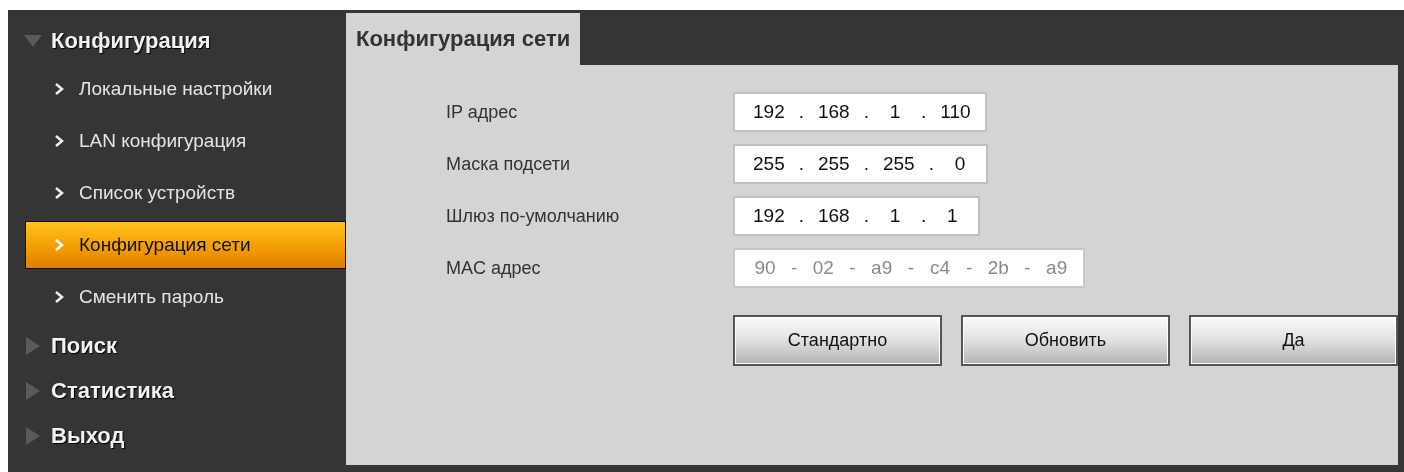  Describe the element at coordinates (185, 297) in the screenshot. I see `sidebar-item: Сменить пароль` at that location.